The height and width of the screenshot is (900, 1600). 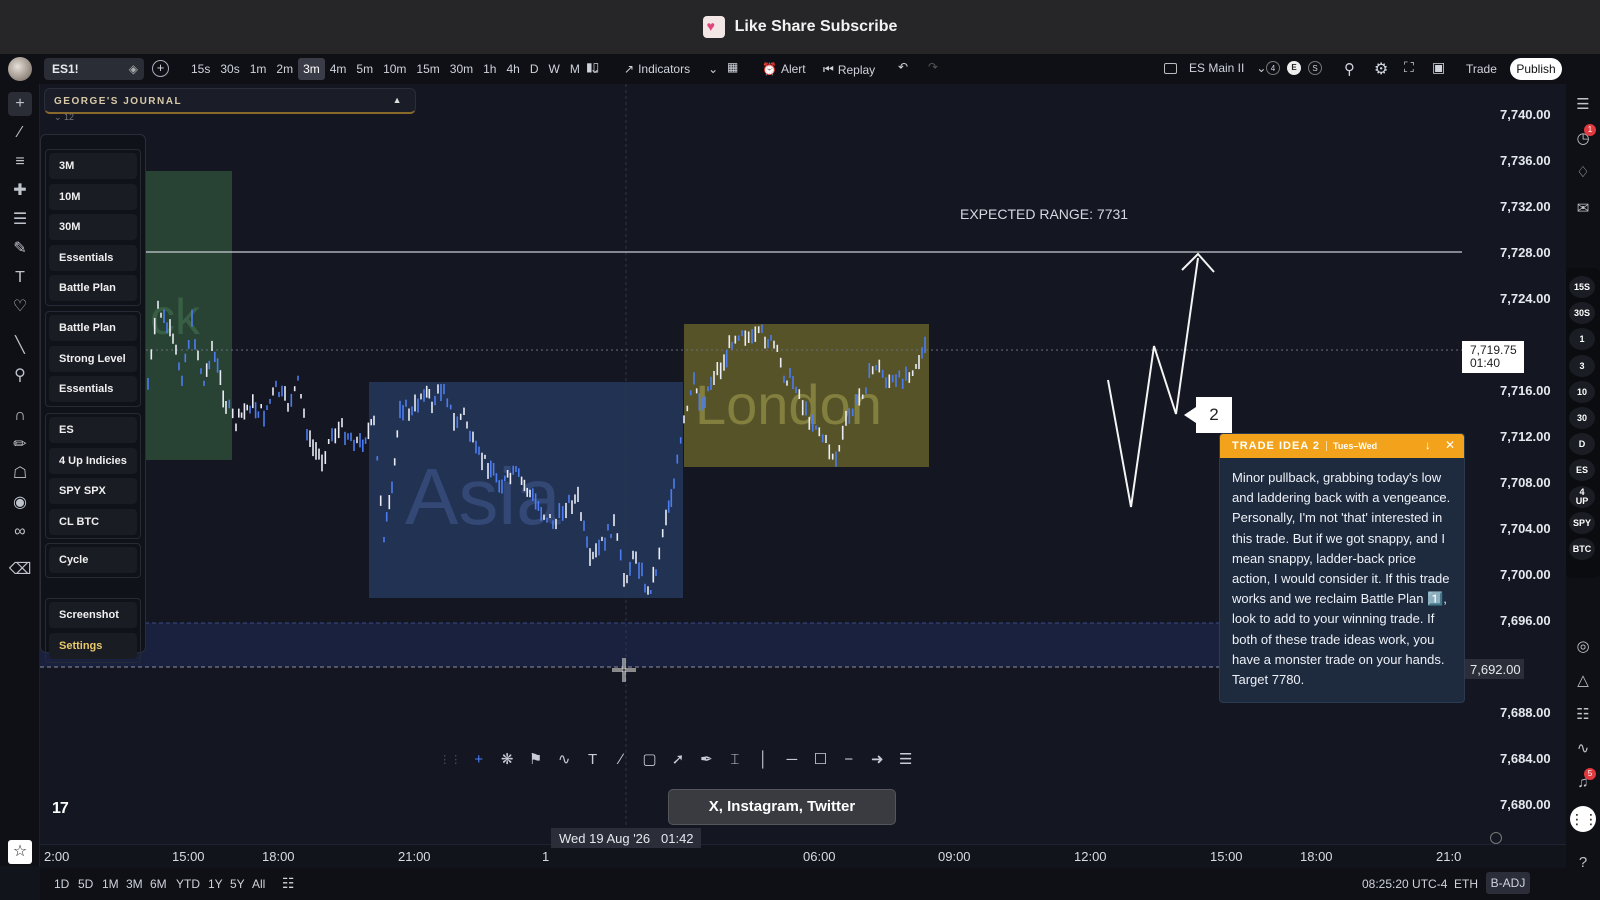 What do you see at coordinates (20, 249) in the screenshot?
I see `brush-tool-icon: ✎` at bounding box center [20, 249].